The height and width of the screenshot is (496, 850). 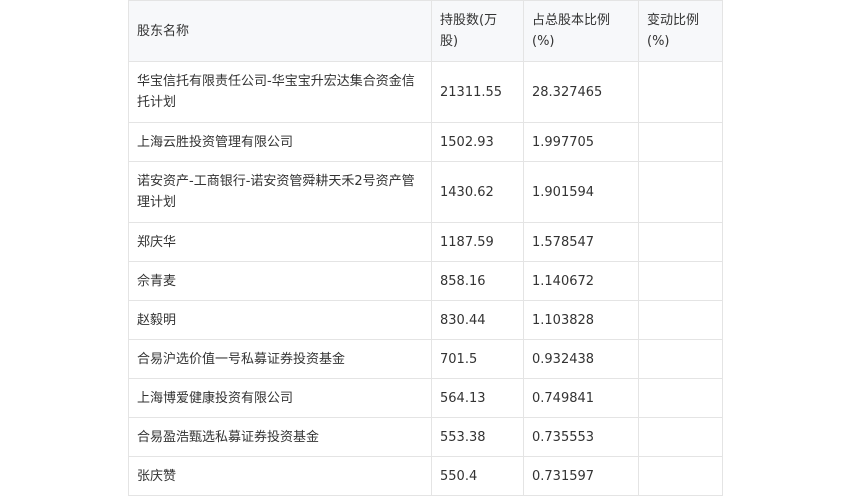 I want to click on cell-shares: 1430.62, so click(x=477, y=192).